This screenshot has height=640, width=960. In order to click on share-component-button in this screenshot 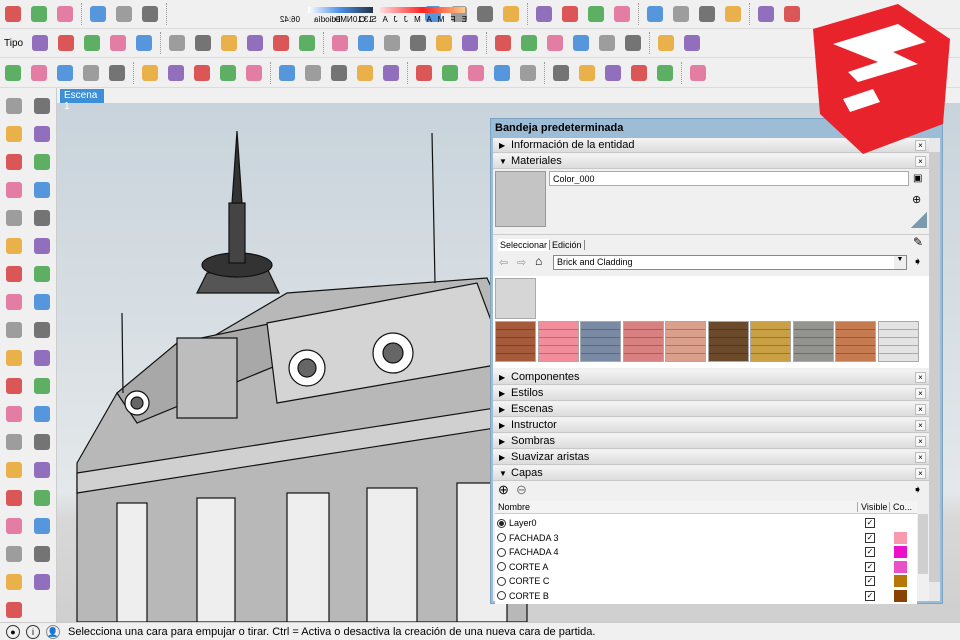, I will do `click(124, 14)`.